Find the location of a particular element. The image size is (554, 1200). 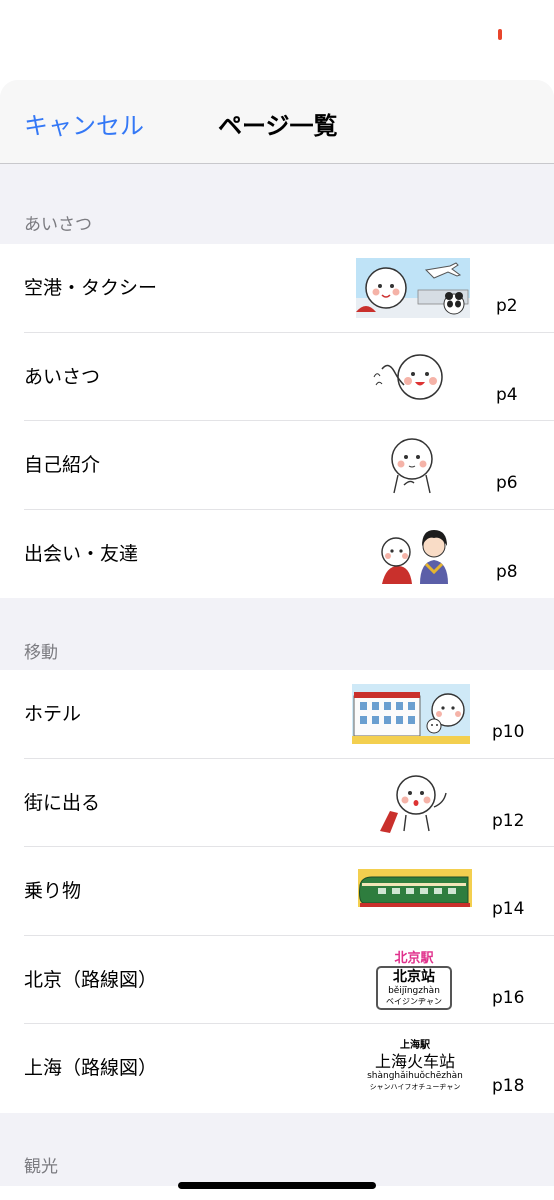

page-number: p18 is located at coordinates (508, 1086).